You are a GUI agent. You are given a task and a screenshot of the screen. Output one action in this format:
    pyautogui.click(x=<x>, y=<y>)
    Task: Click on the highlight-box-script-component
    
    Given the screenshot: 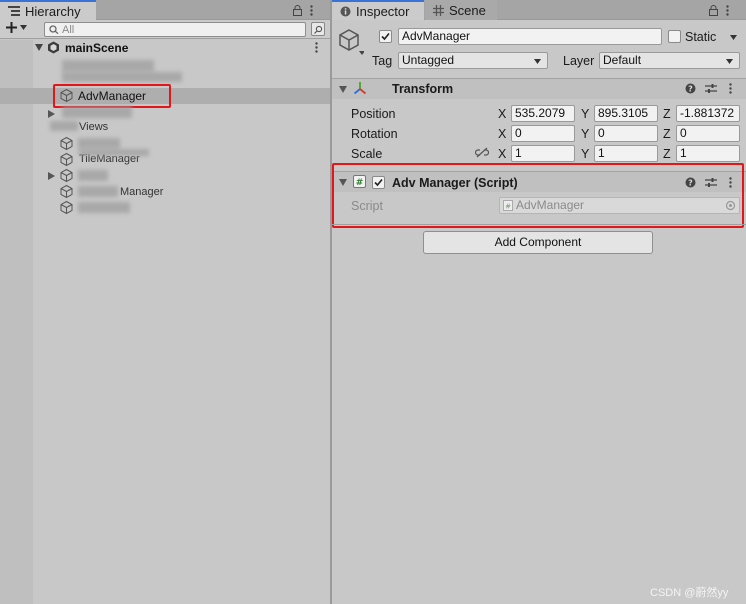 What is the action you would take?
    pyautogui.click(x=538, y=195)
    